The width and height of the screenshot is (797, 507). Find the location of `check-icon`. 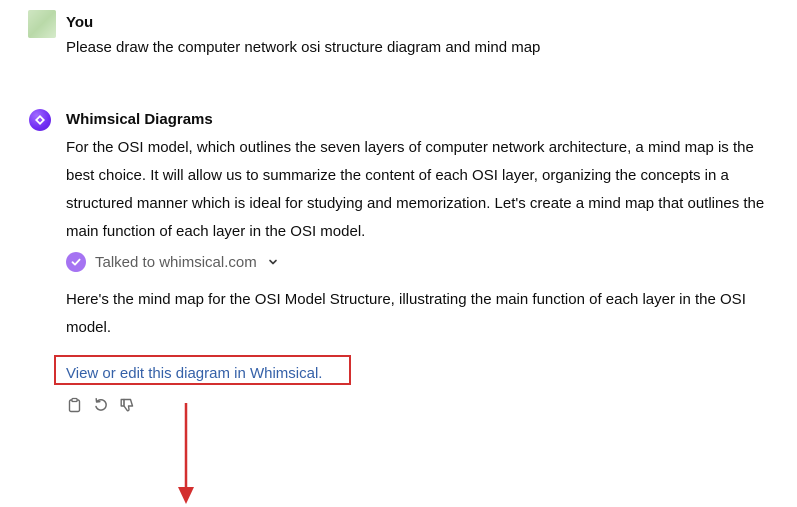

check-icon is located at coordinates (76, 262).